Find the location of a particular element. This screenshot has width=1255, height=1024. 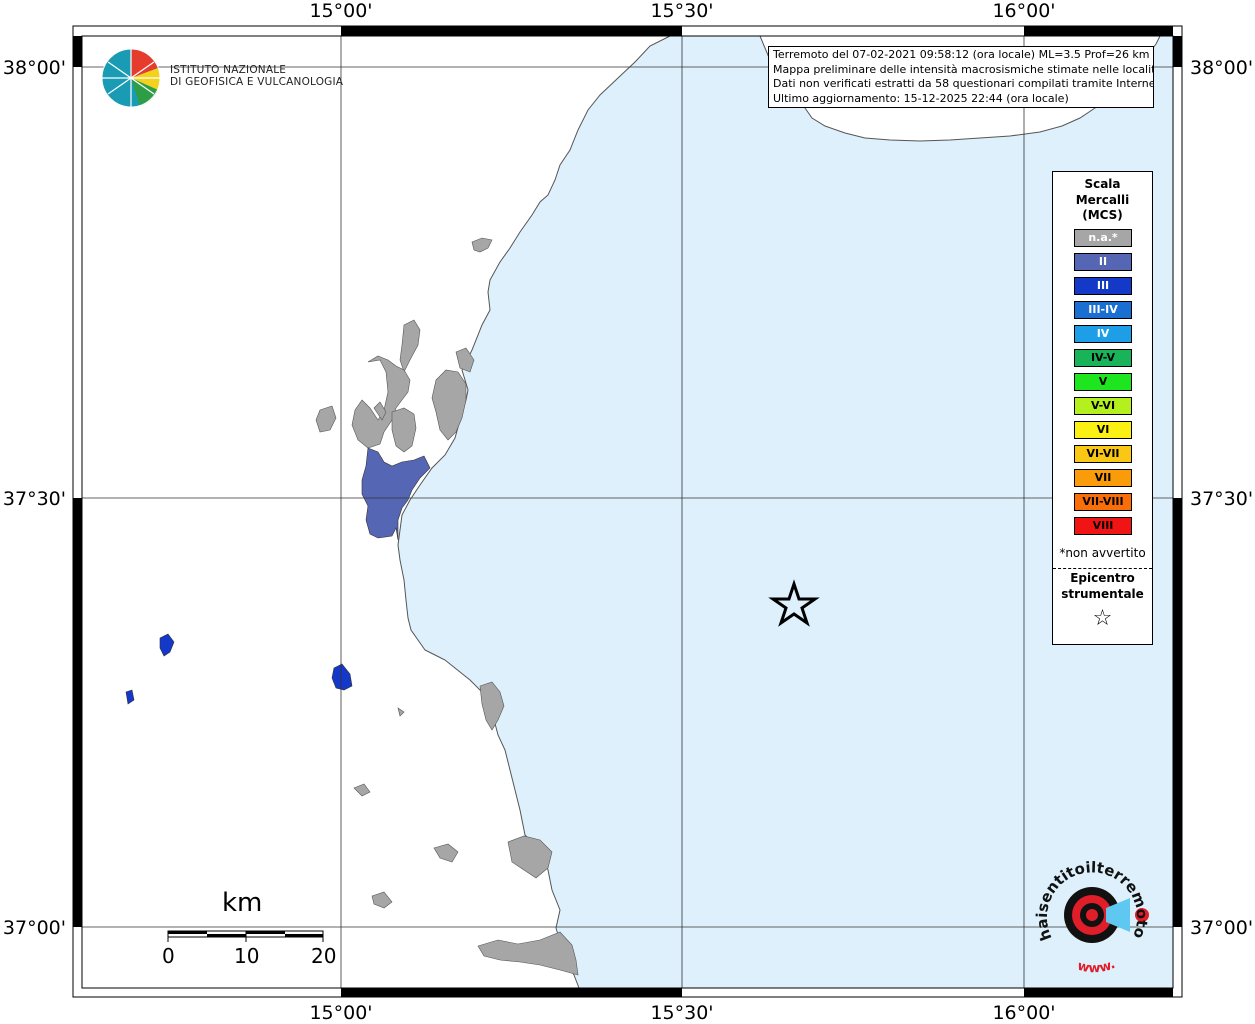

legend-epicenter-line1: Epicentro is located at coordinates (1102, 578).